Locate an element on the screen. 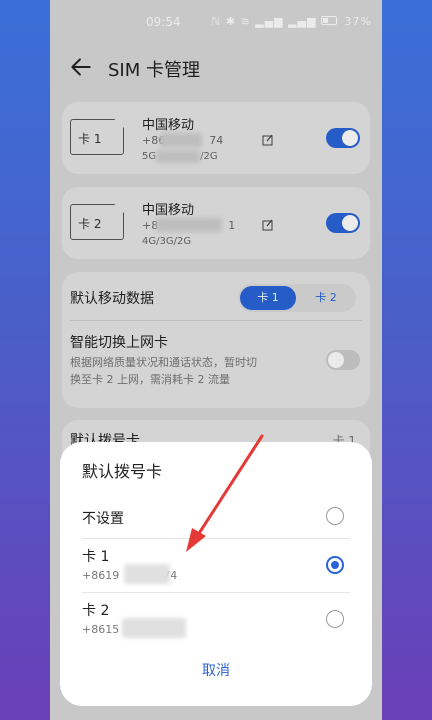 This screenshot has width=432, height=720. radio-button-selected is located at coordinates (335, 565).